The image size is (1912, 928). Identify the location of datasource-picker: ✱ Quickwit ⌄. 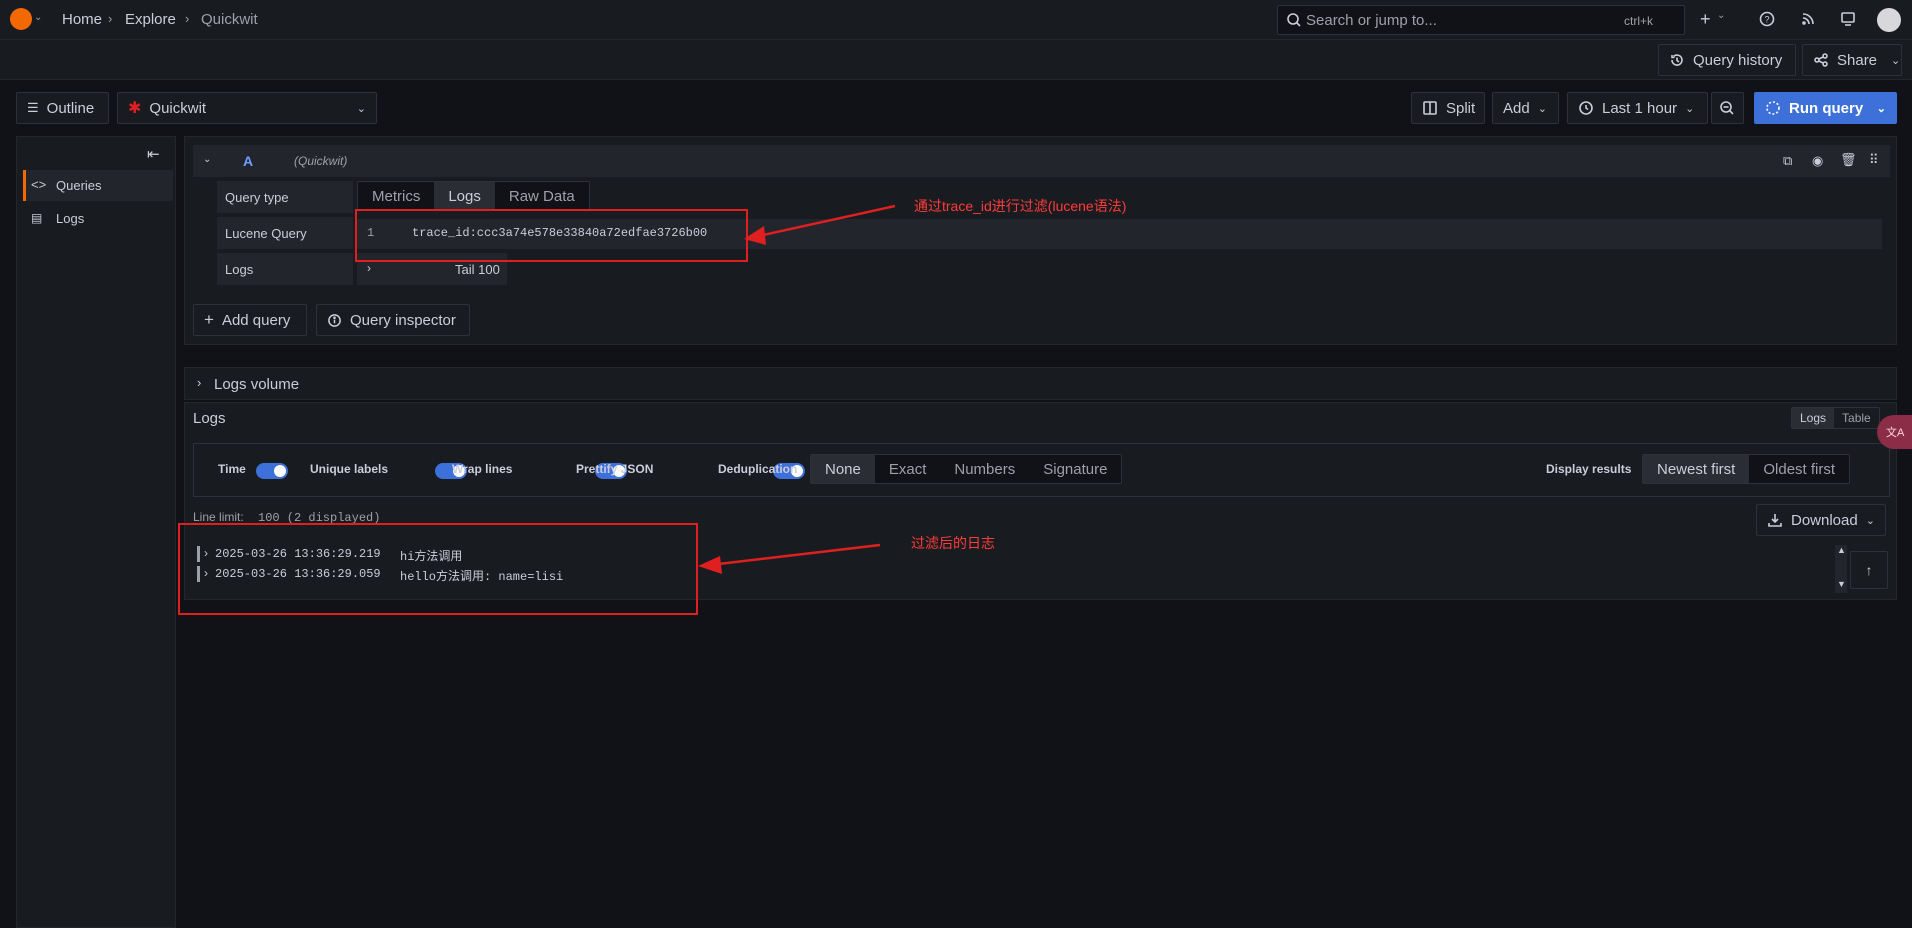
(247, 108).